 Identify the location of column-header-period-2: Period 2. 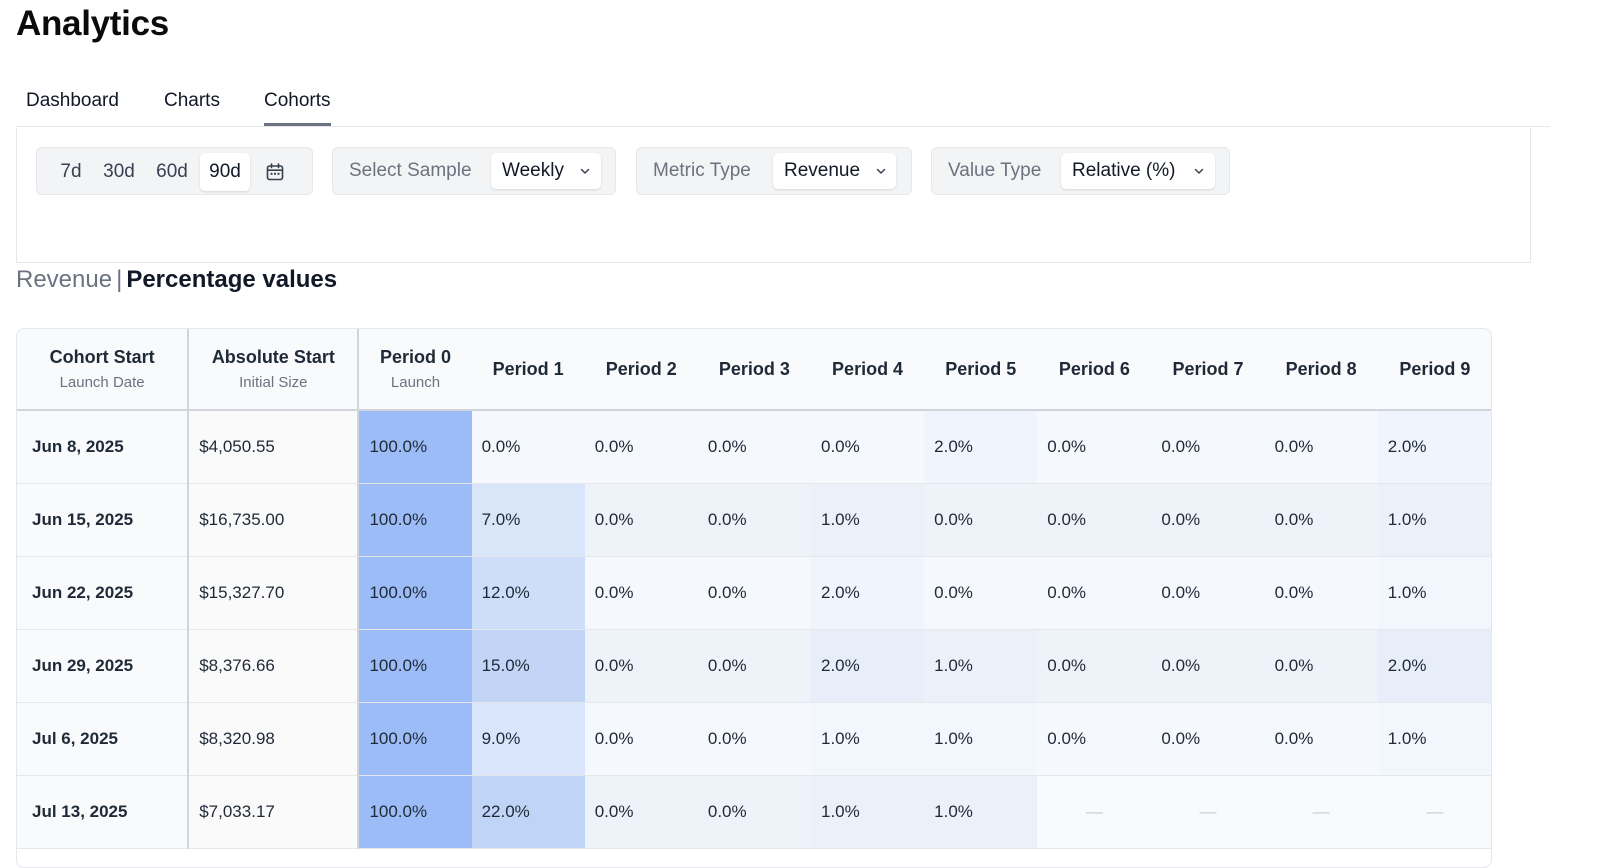
(641, 370).